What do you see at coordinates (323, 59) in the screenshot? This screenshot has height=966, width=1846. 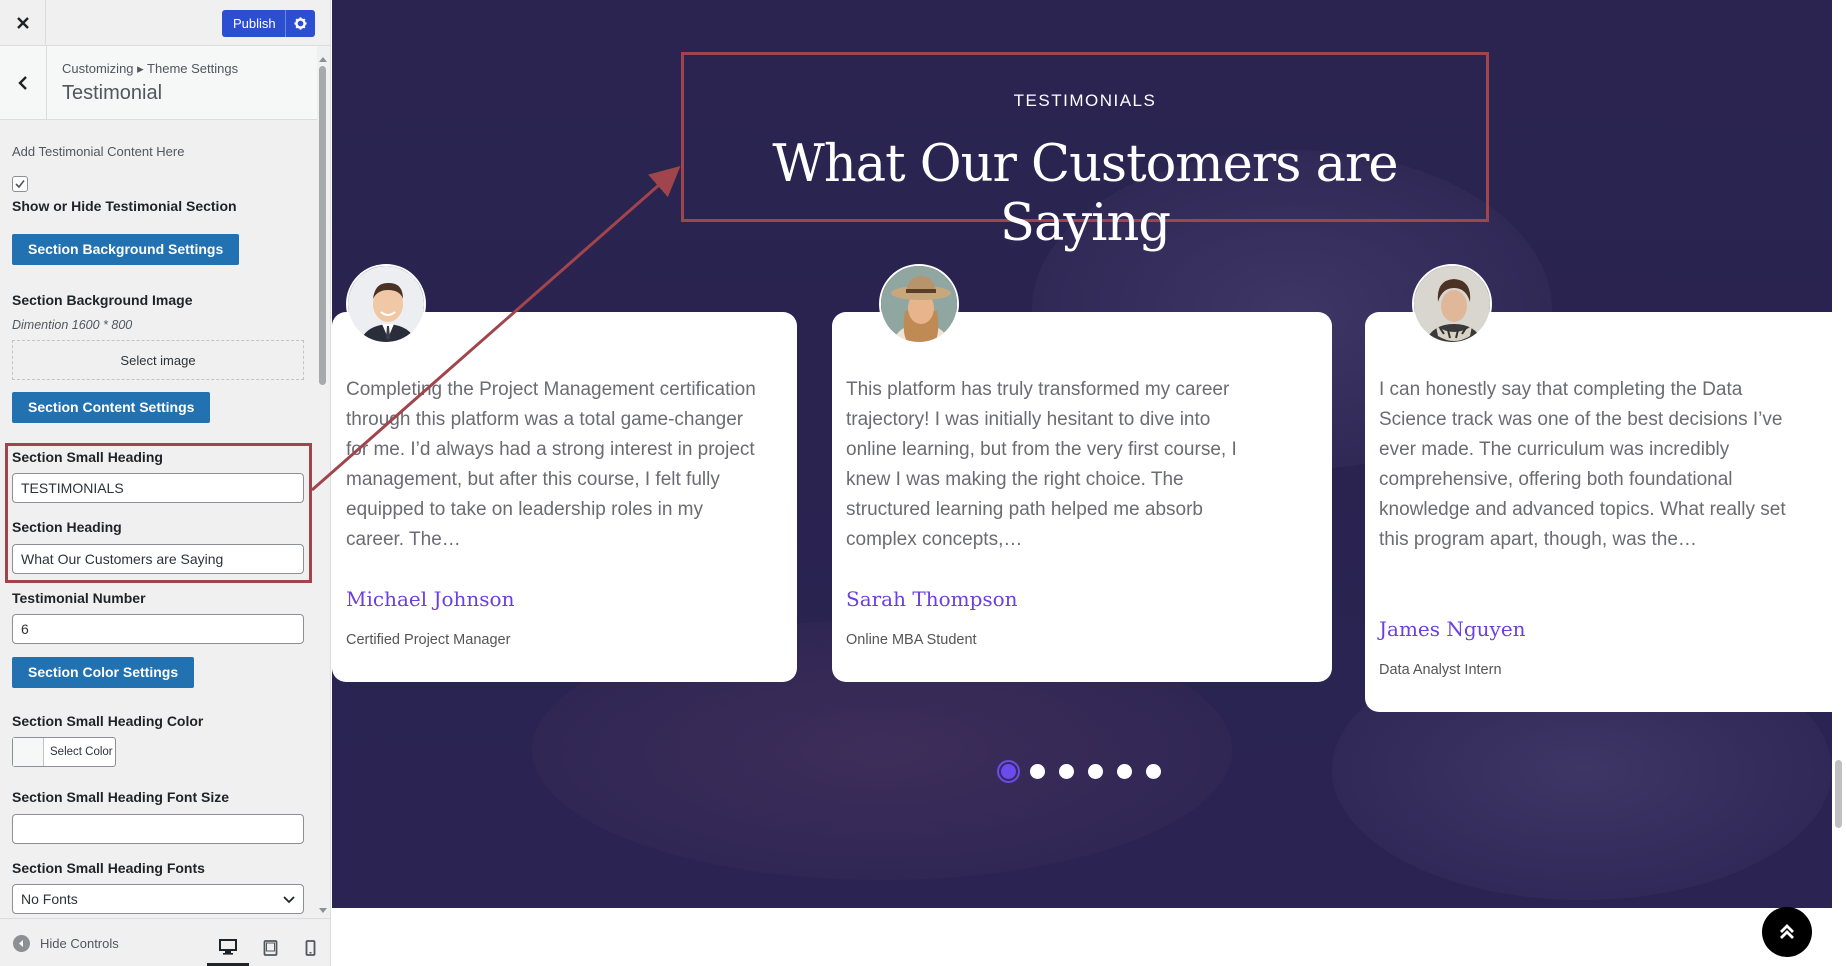 I see `scroll-up-arrow` at bounding box center [323, 59].